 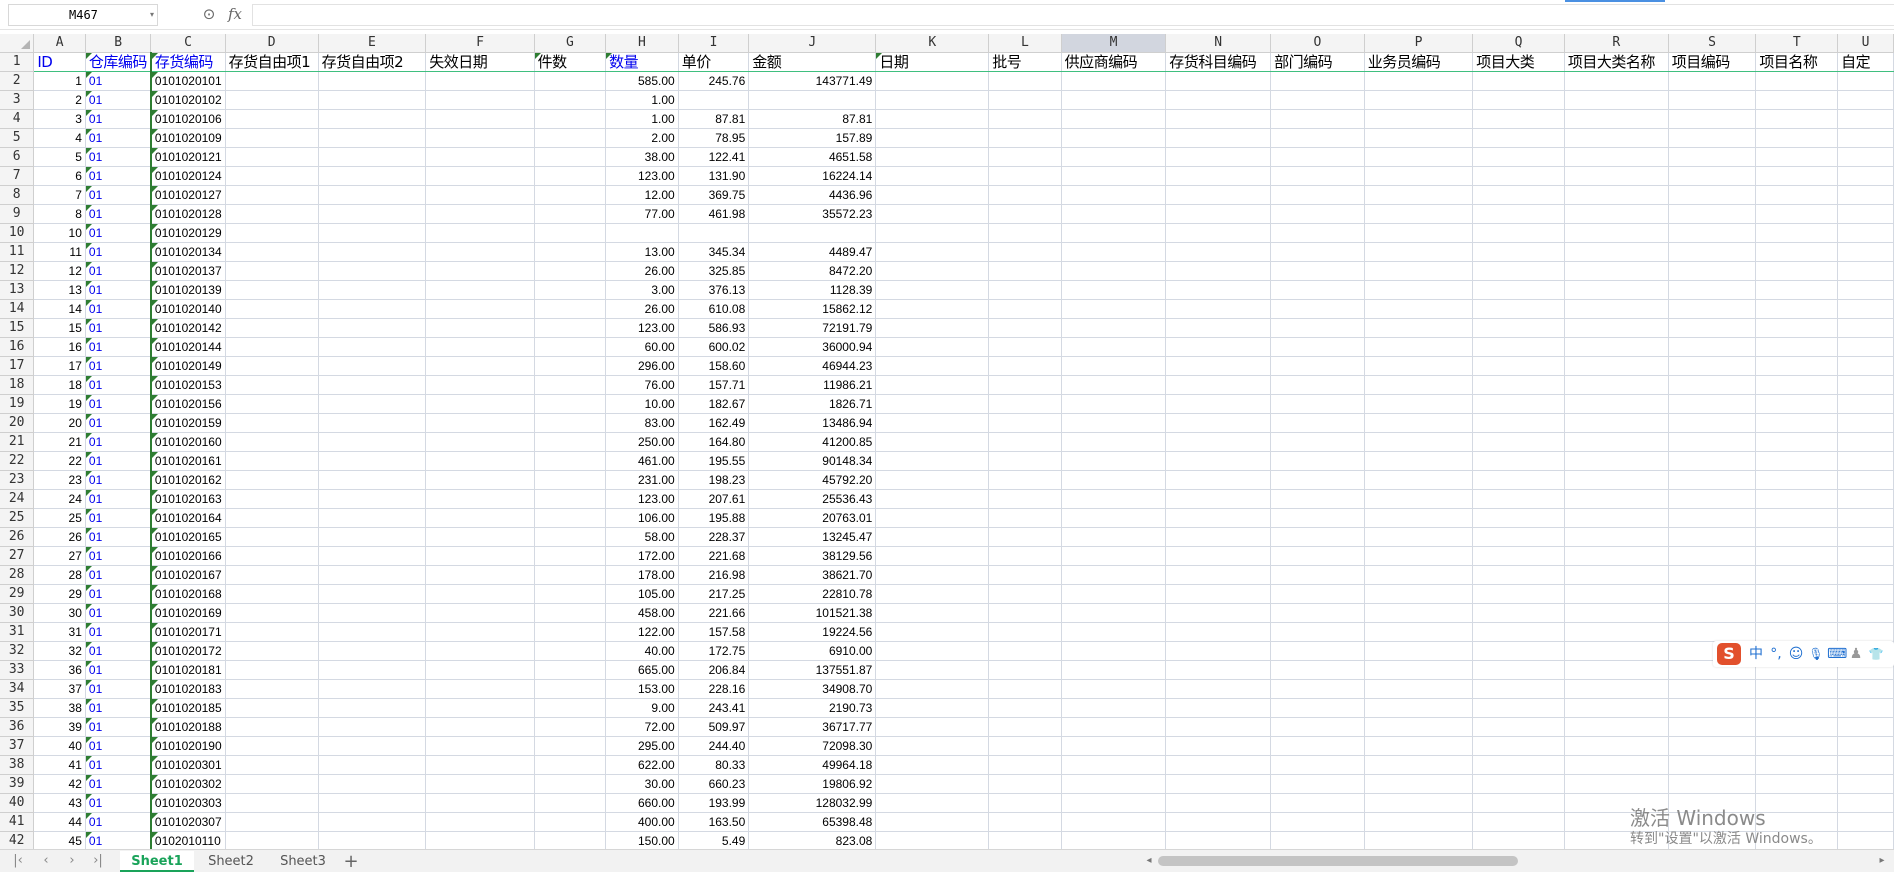 I want to click on table-row: 24 24 01 0101020163 123.00 207.61 25536.43, so click(x=947, y=499).